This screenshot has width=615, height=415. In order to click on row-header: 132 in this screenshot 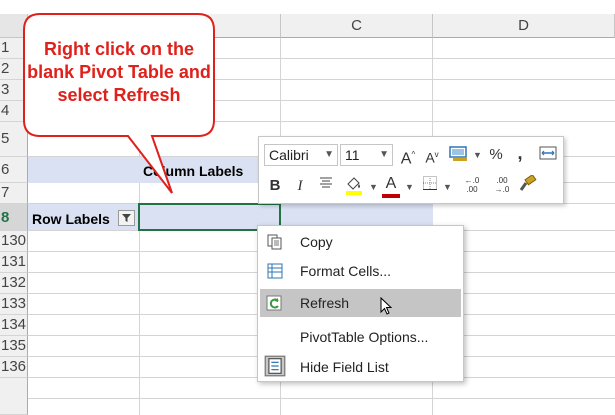, I will do `click(14, 283)`.